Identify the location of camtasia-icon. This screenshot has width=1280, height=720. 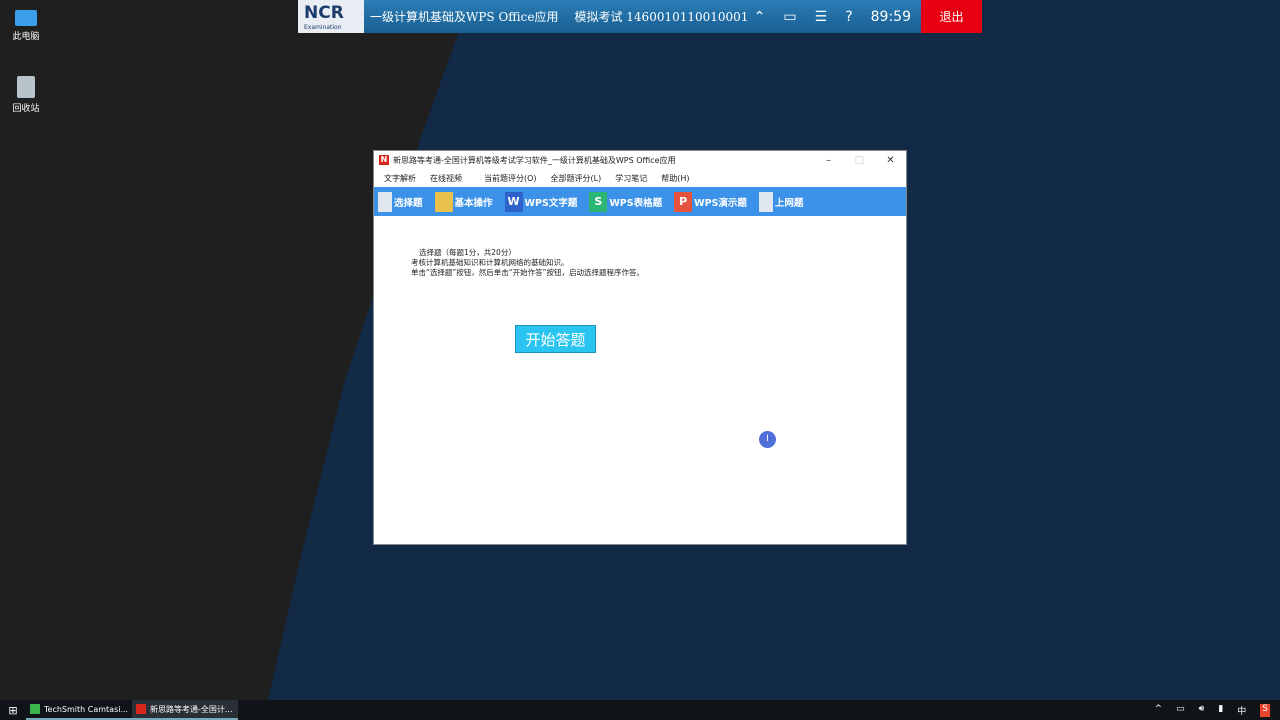
(35, 709).